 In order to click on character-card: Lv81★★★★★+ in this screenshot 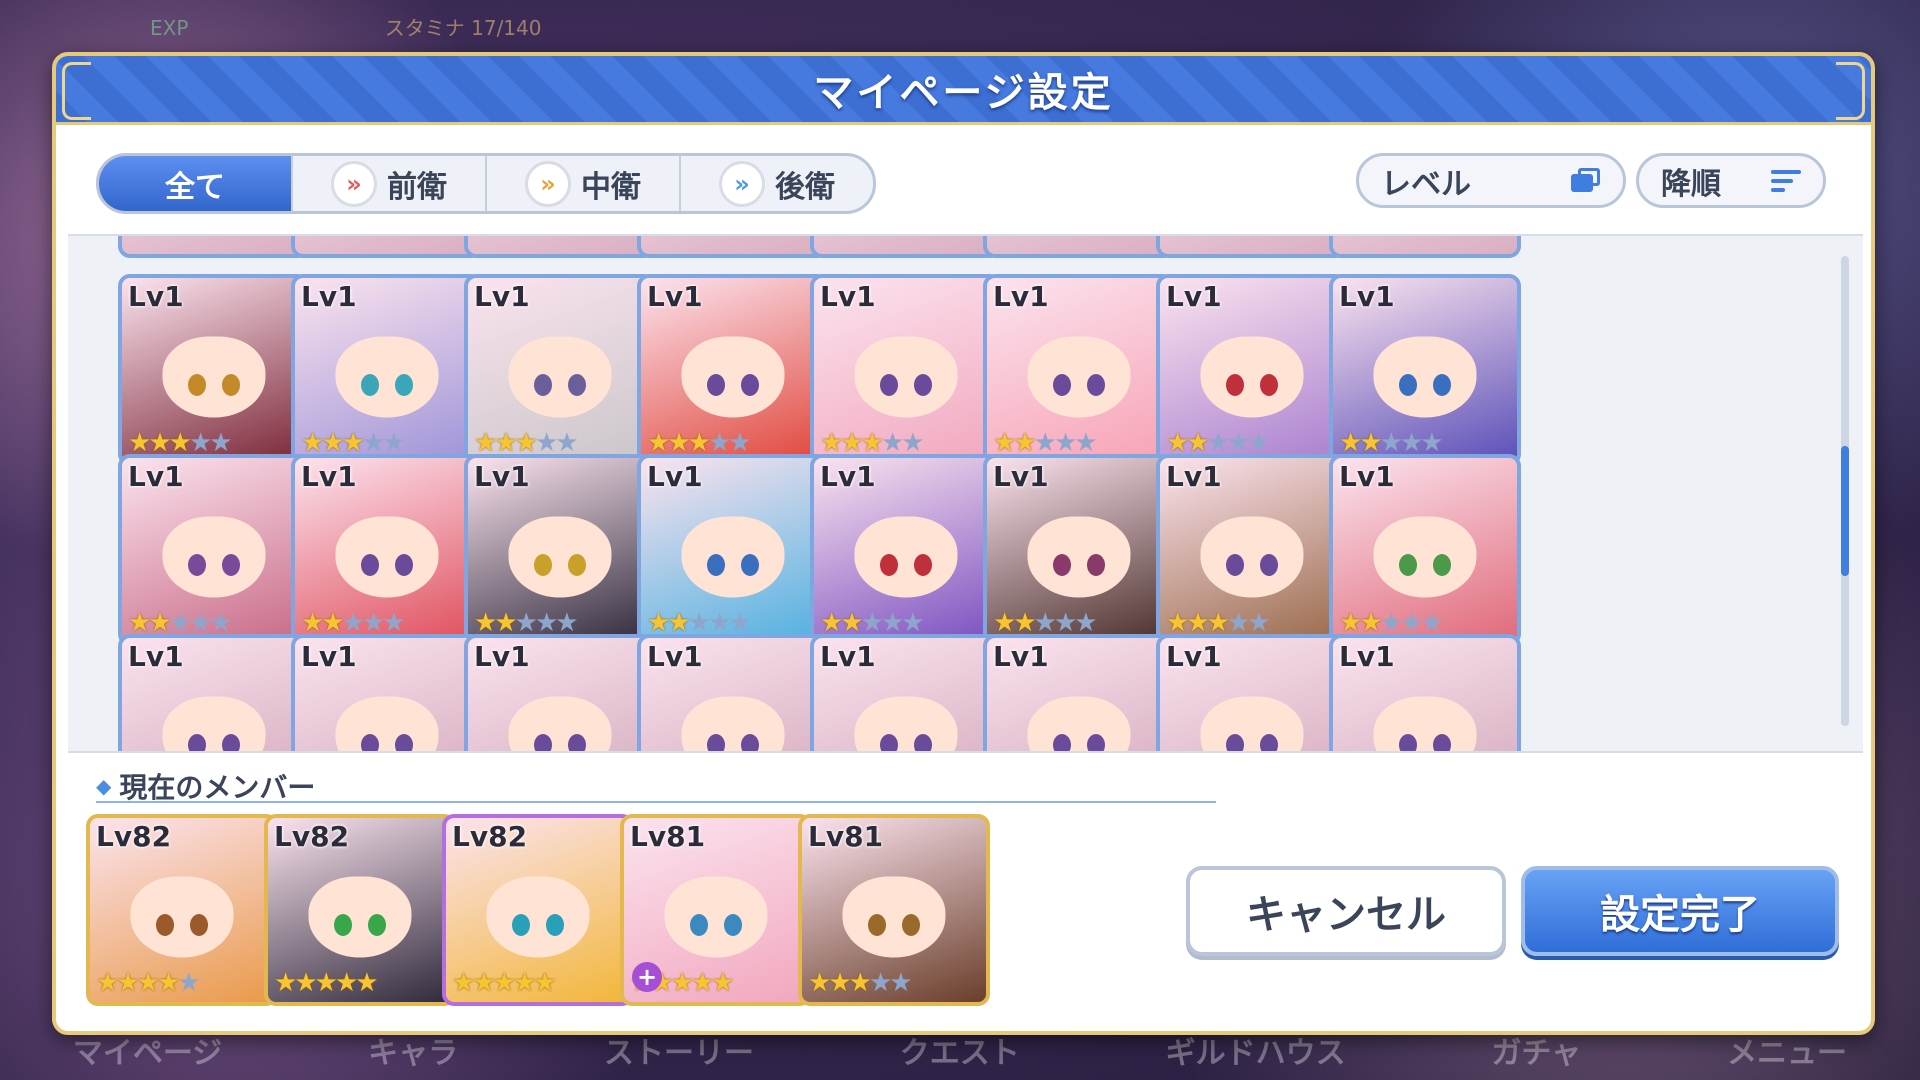, I will do `click(716, 910)`.